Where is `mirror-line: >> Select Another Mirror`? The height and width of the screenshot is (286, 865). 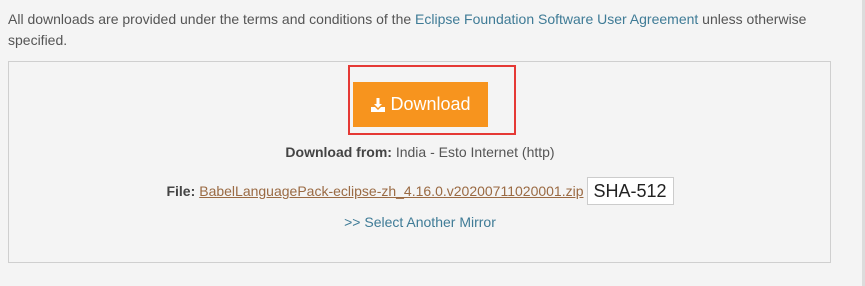
mirror-line: >> Select Another Mirror is located at coordinates (420, 222).